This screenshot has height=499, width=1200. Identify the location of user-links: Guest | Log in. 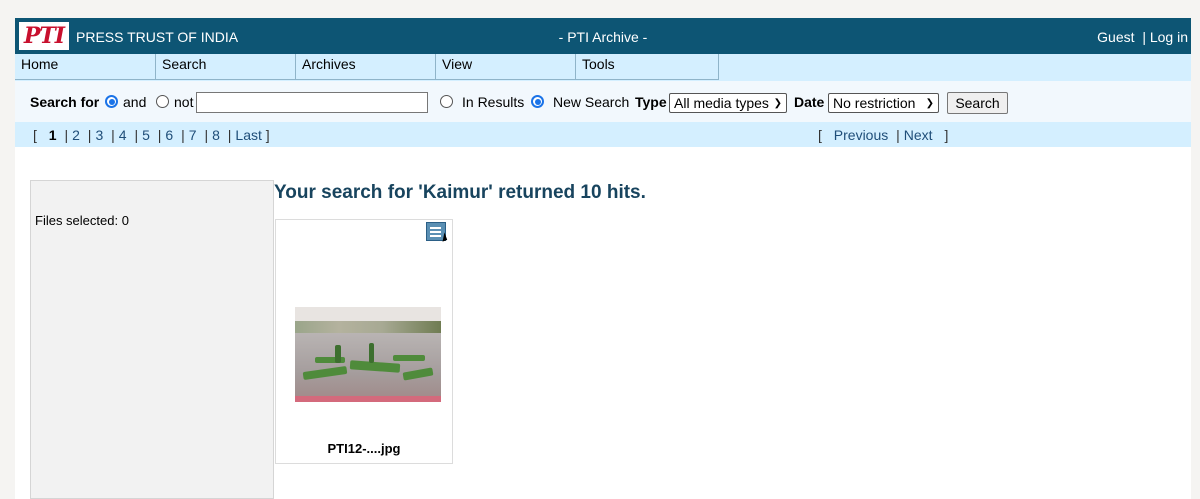
(1142, 37).